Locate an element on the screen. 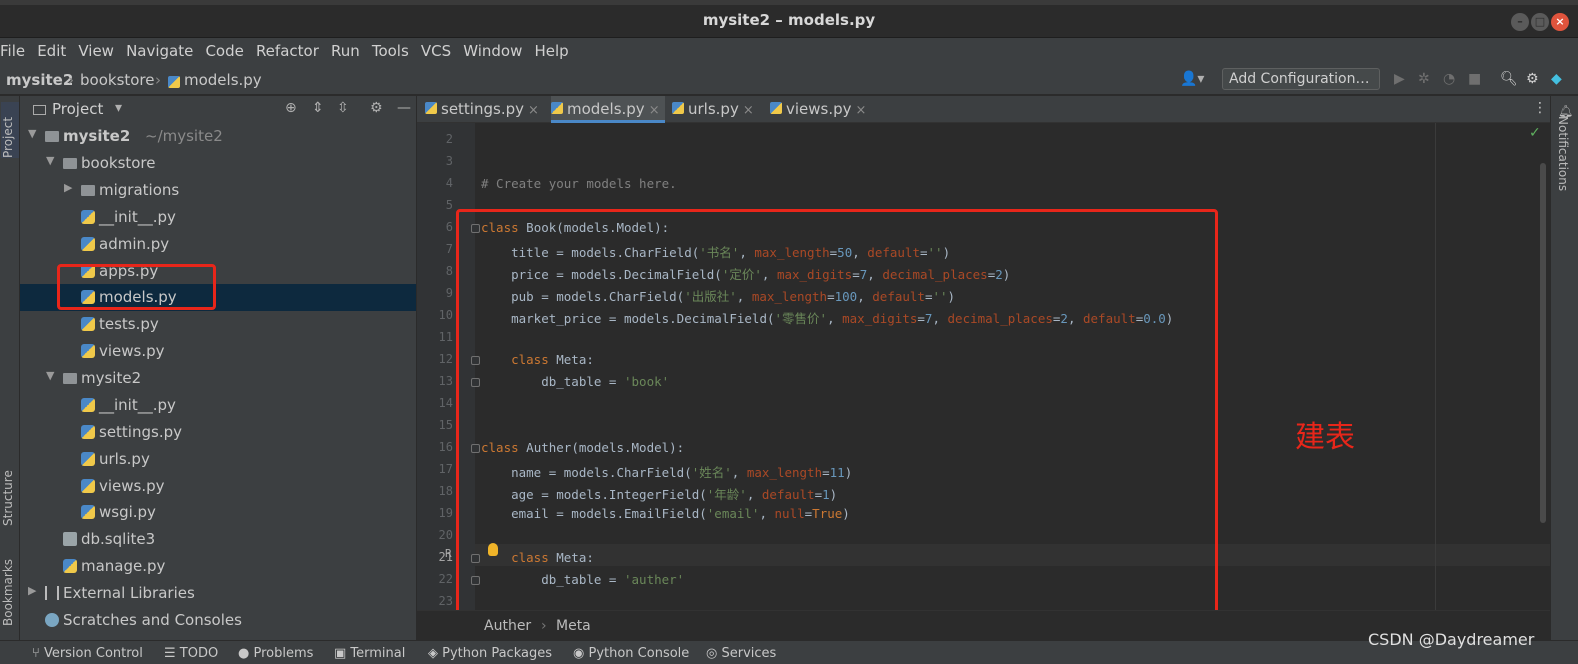 This screenshot has height=664, width=1578. python-console-tab: ◉ Python Console is located at coordinates (631, 653).